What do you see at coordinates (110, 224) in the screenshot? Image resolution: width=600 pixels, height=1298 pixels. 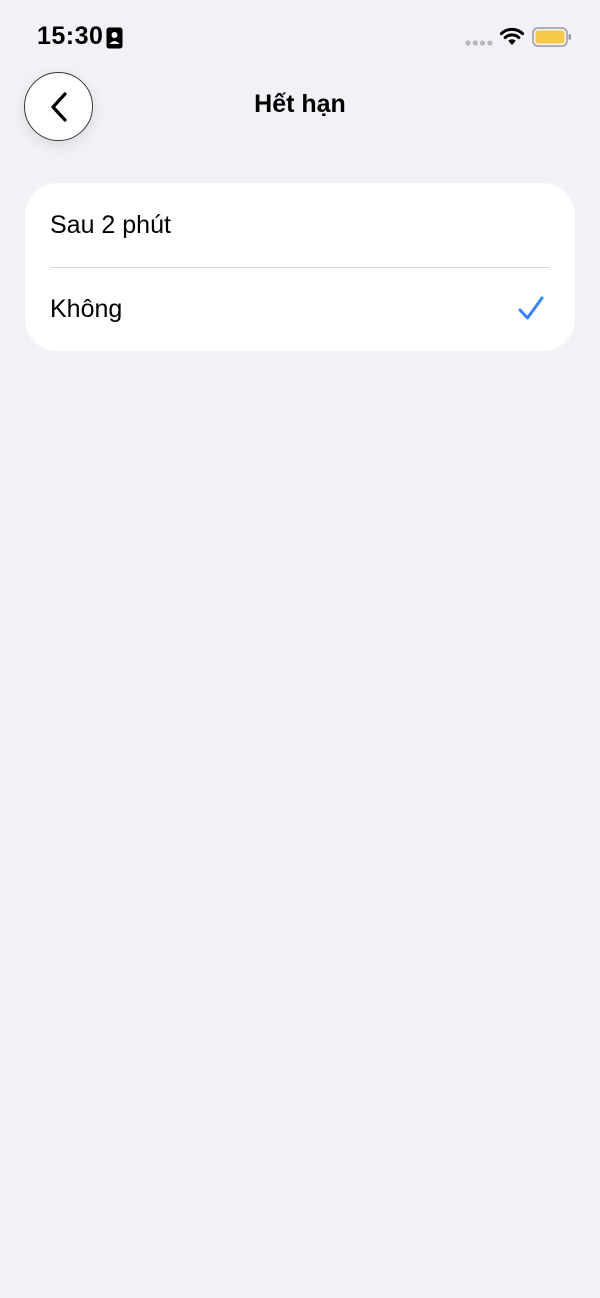 I see `option-label: Sau 2 phút` at bounding box center [110, 224].